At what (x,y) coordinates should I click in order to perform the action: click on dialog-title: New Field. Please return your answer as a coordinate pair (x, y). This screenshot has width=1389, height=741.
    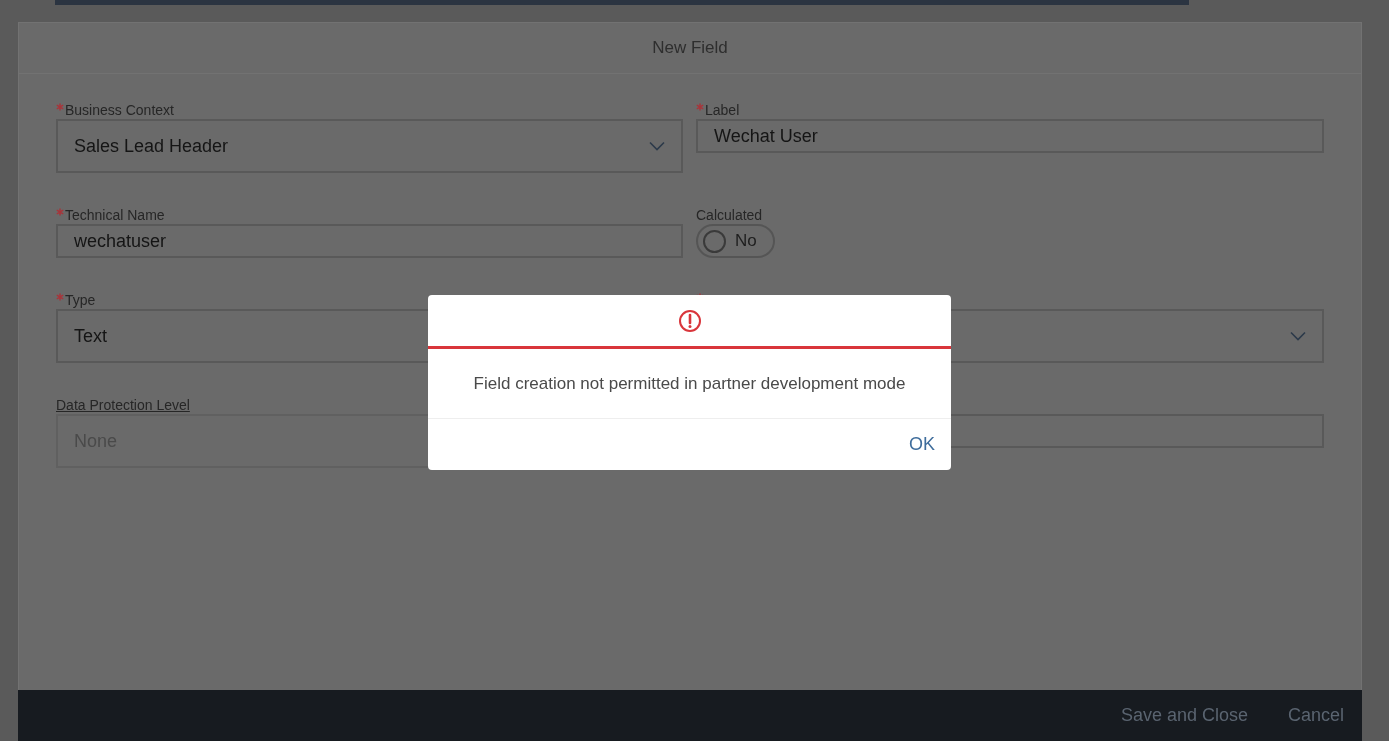
    Looking at the image, I should click on (690, 48).